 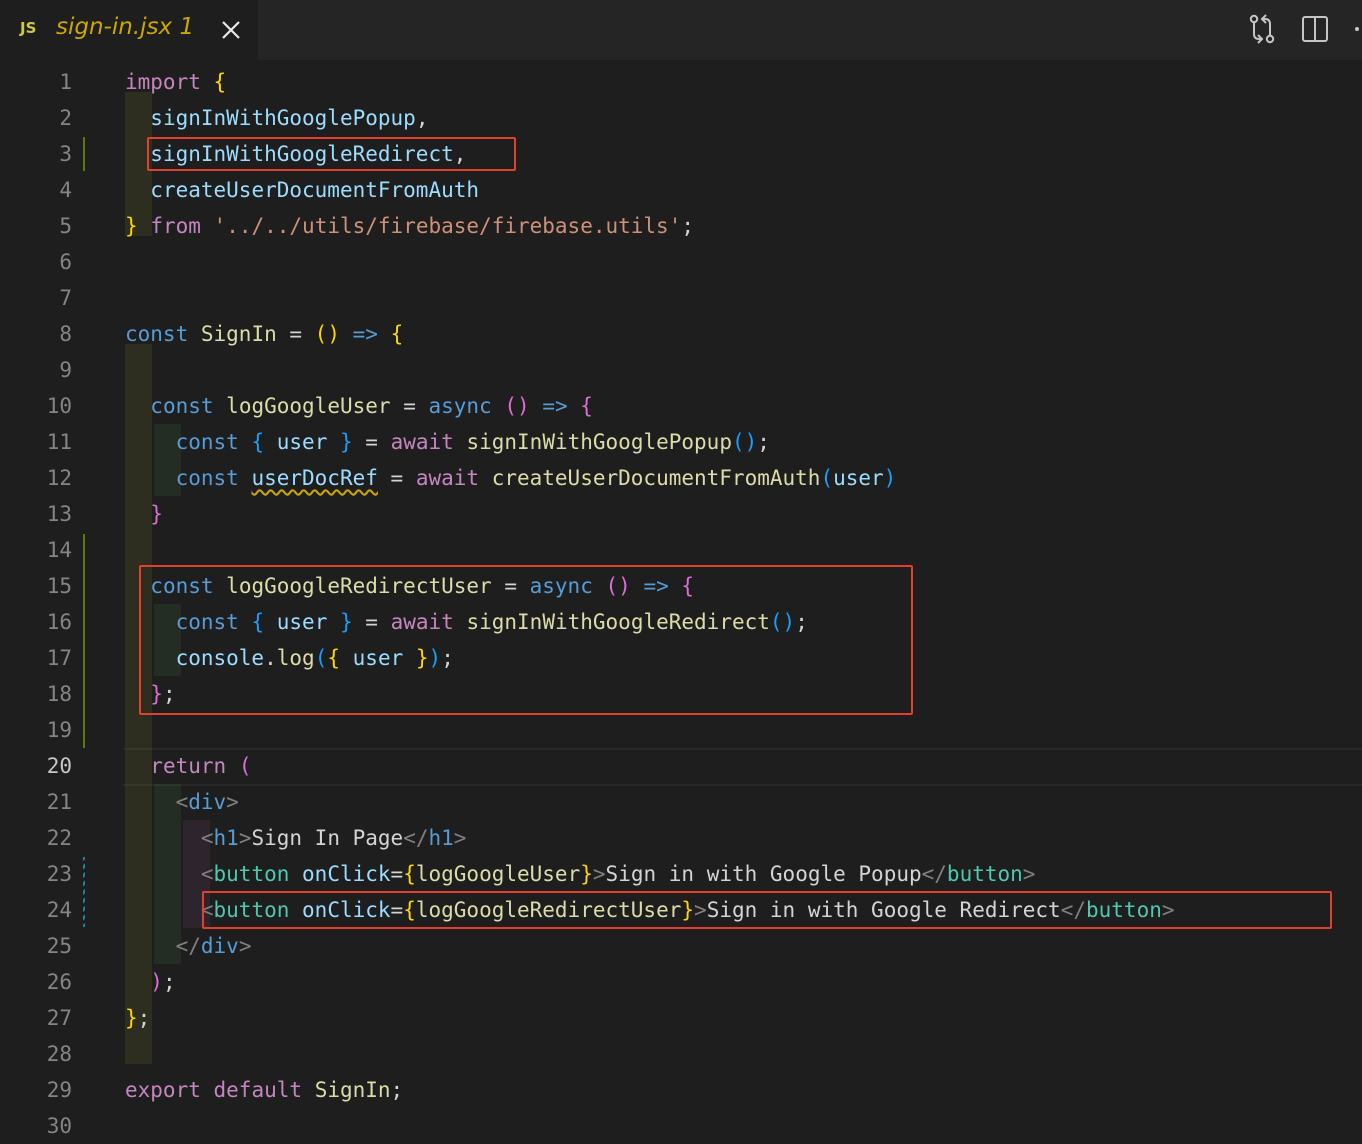 I want to click on git-compare-icon, so click(x=1262, y=29).